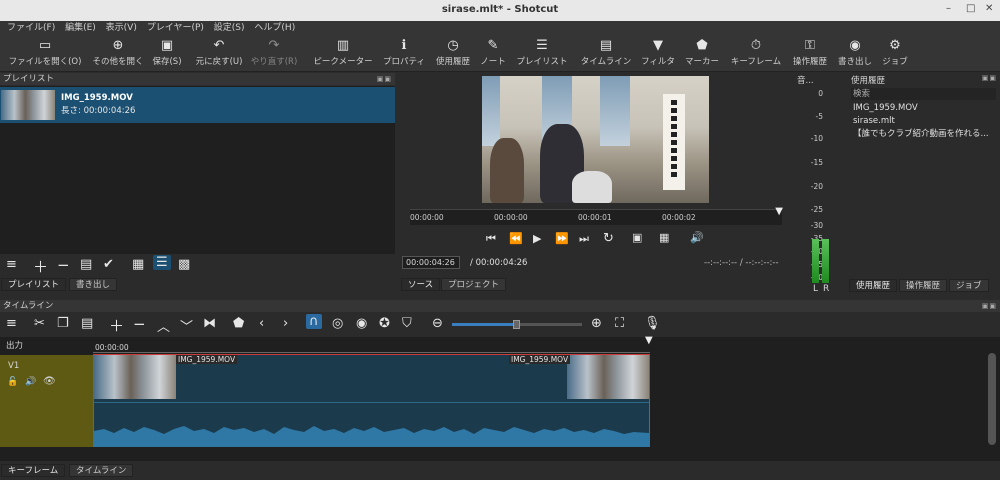 This screenshot has height=480, width=1000. I want to click on maximize-icon: □, so click(970, 8).